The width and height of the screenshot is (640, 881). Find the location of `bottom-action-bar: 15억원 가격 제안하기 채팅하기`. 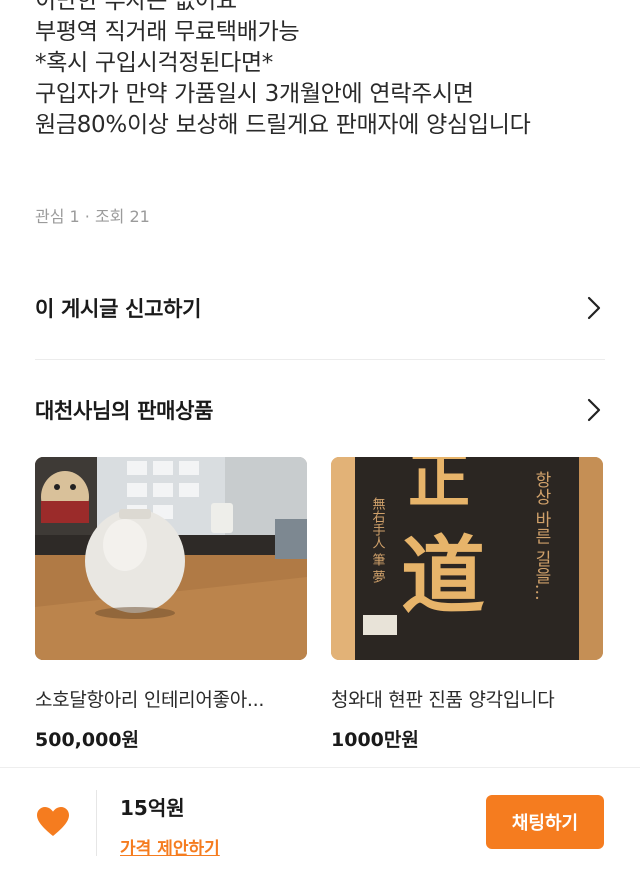

bottom-action-bar: 15억원 가격 제안하기 채팅하기 is located at coordinates (320, 824).